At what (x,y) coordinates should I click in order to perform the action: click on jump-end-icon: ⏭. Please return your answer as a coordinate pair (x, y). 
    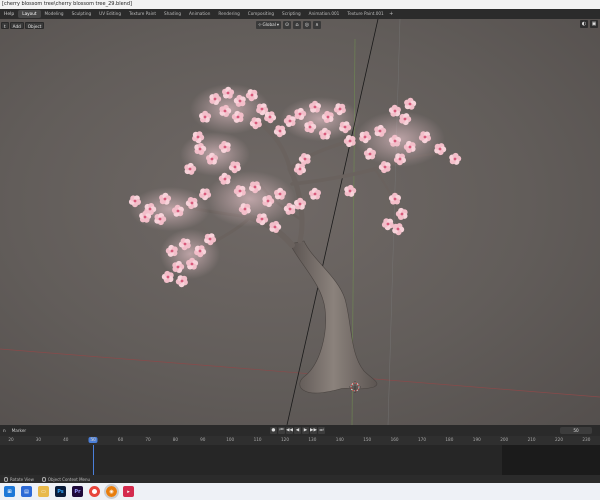
    Looking at the image, I should click on (321, 430).